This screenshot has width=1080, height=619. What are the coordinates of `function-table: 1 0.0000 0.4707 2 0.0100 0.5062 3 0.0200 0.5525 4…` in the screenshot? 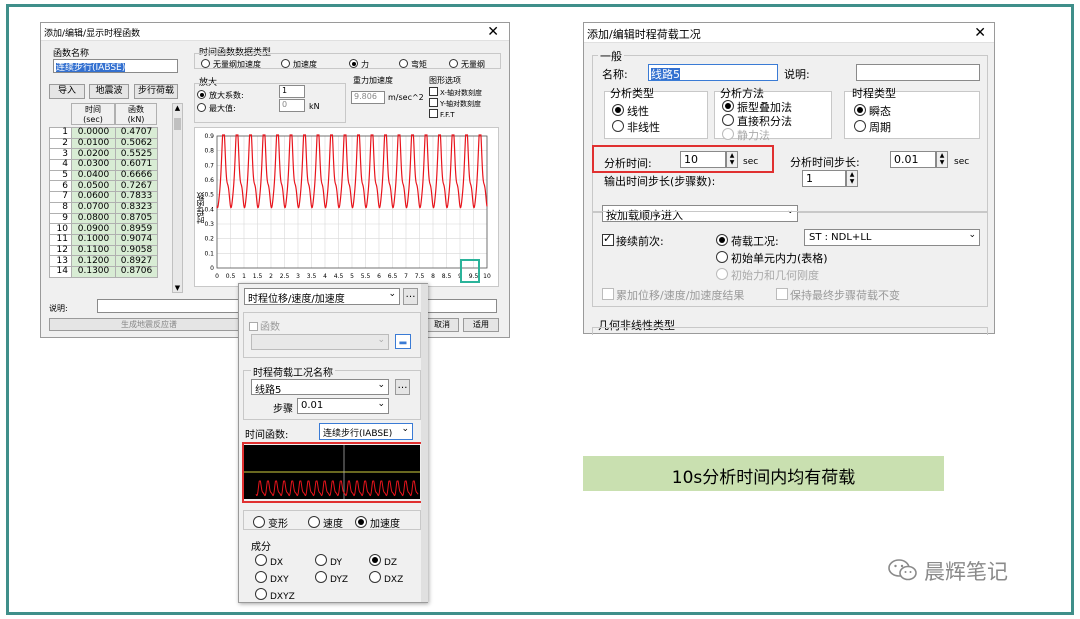 It's located at (103, 202).